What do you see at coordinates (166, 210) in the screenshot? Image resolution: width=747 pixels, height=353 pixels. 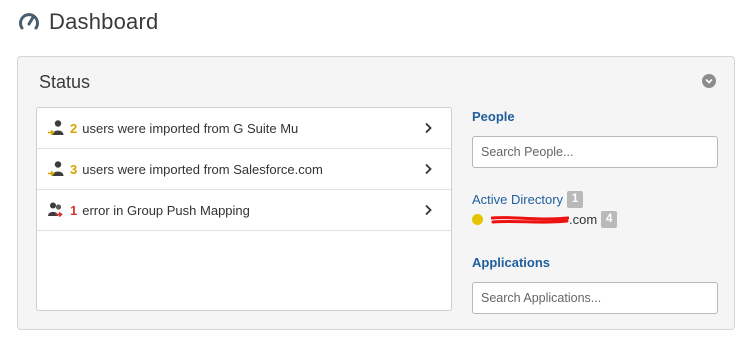 I see `status-item-text: error in Group Push Mapping` at bounding box center [166, 210].